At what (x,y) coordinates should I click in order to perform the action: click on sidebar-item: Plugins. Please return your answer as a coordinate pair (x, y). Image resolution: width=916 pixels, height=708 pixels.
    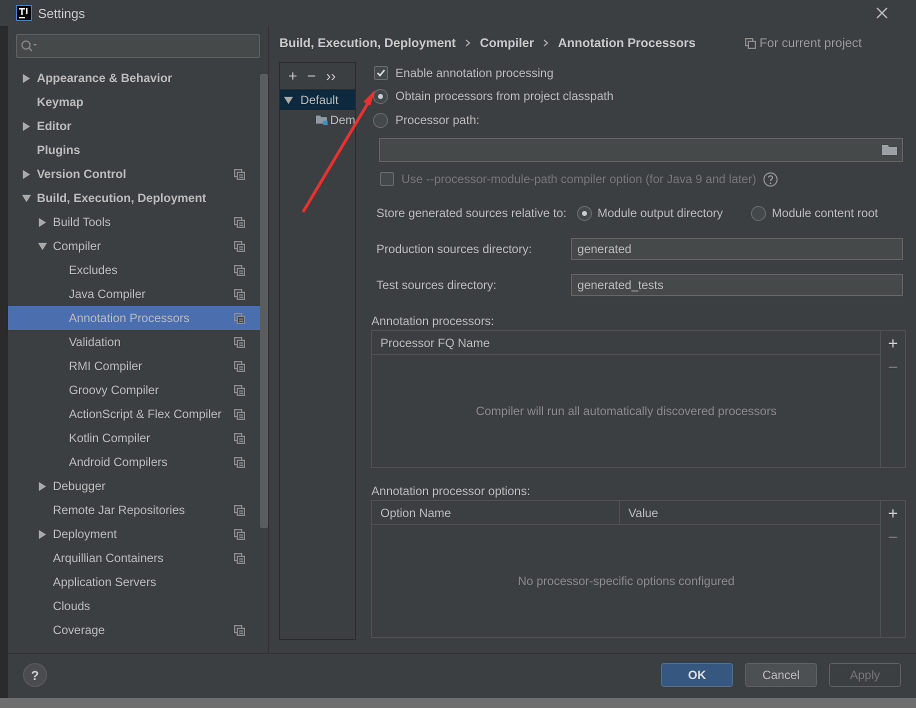
    Looking at the image, I should click on (134, 150).